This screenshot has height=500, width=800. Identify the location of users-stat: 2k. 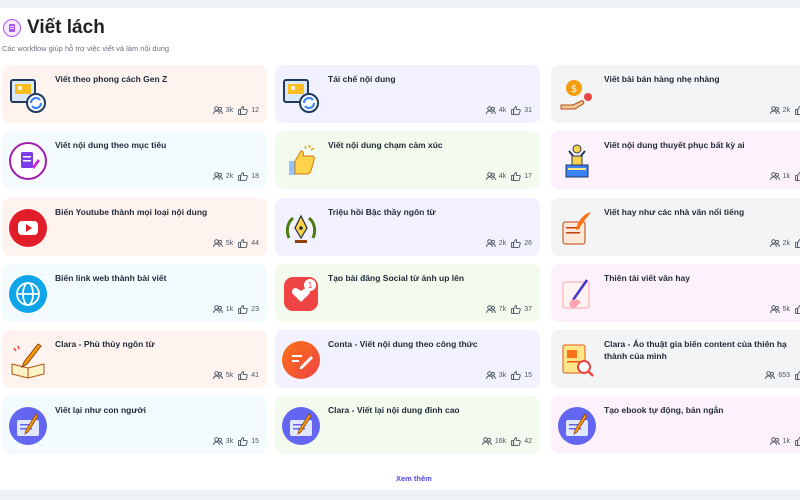
(779, 243).